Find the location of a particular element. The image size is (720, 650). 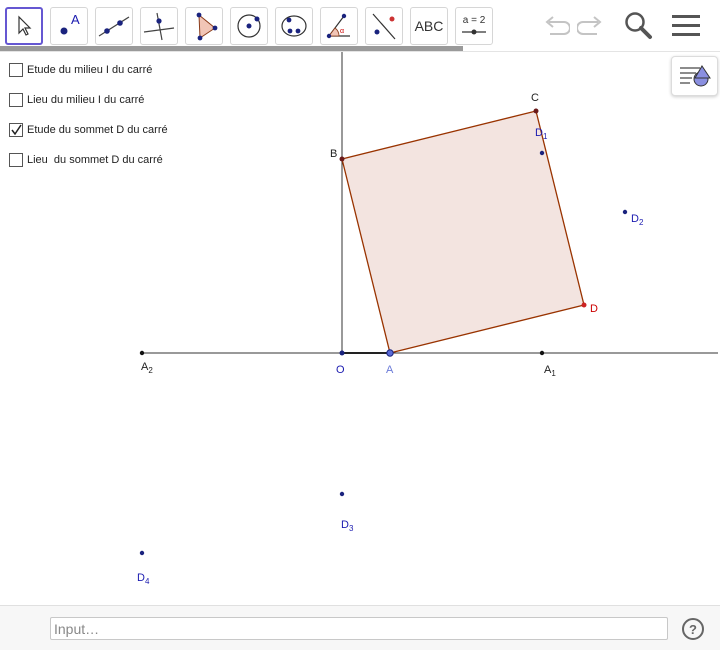

checkbox-lieu-sommet-d: Lieu du sommet D du carré is located at coordinates (86, 160).